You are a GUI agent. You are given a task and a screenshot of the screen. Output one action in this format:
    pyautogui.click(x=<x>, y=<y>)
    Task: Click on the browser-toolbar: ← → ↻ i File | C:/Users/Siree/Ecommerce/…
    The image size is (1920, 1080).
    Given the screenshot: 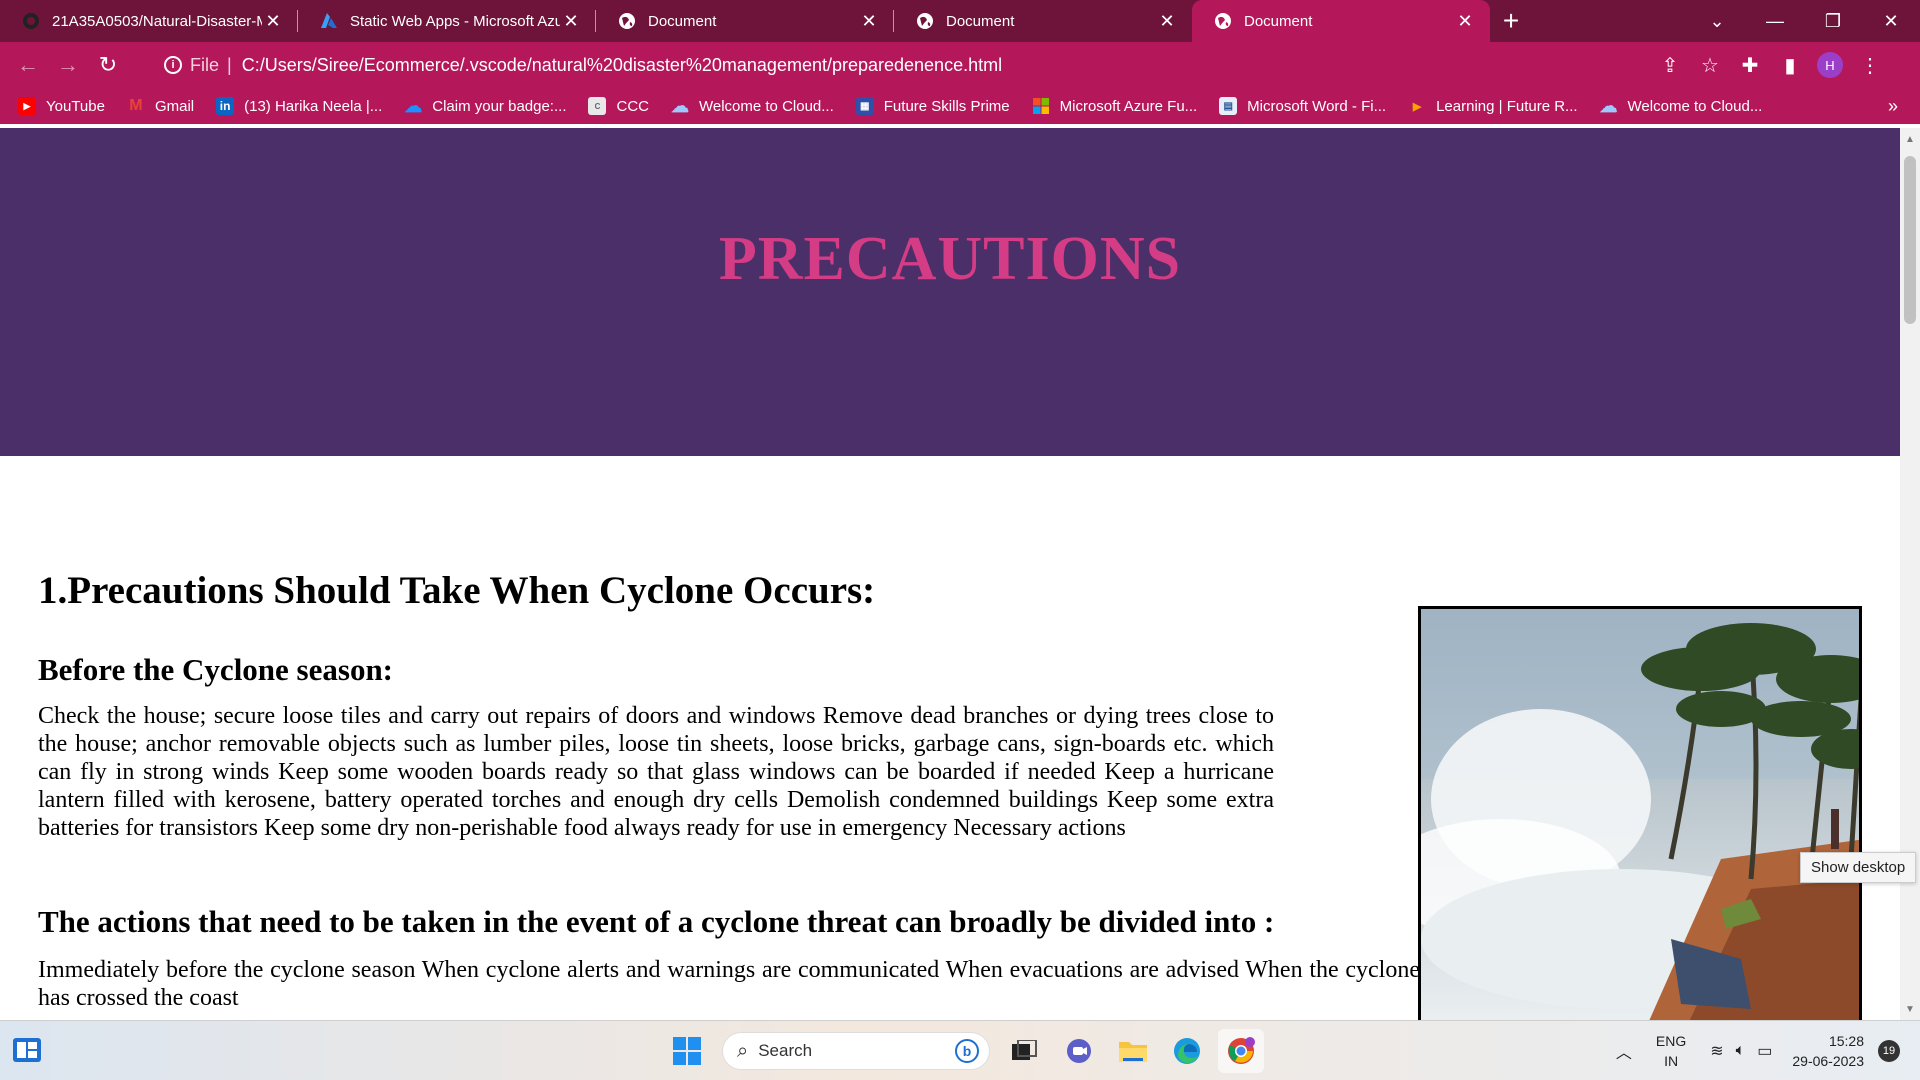 What is the action you would take?
    pyautogui.click(x=960, y=65)
    